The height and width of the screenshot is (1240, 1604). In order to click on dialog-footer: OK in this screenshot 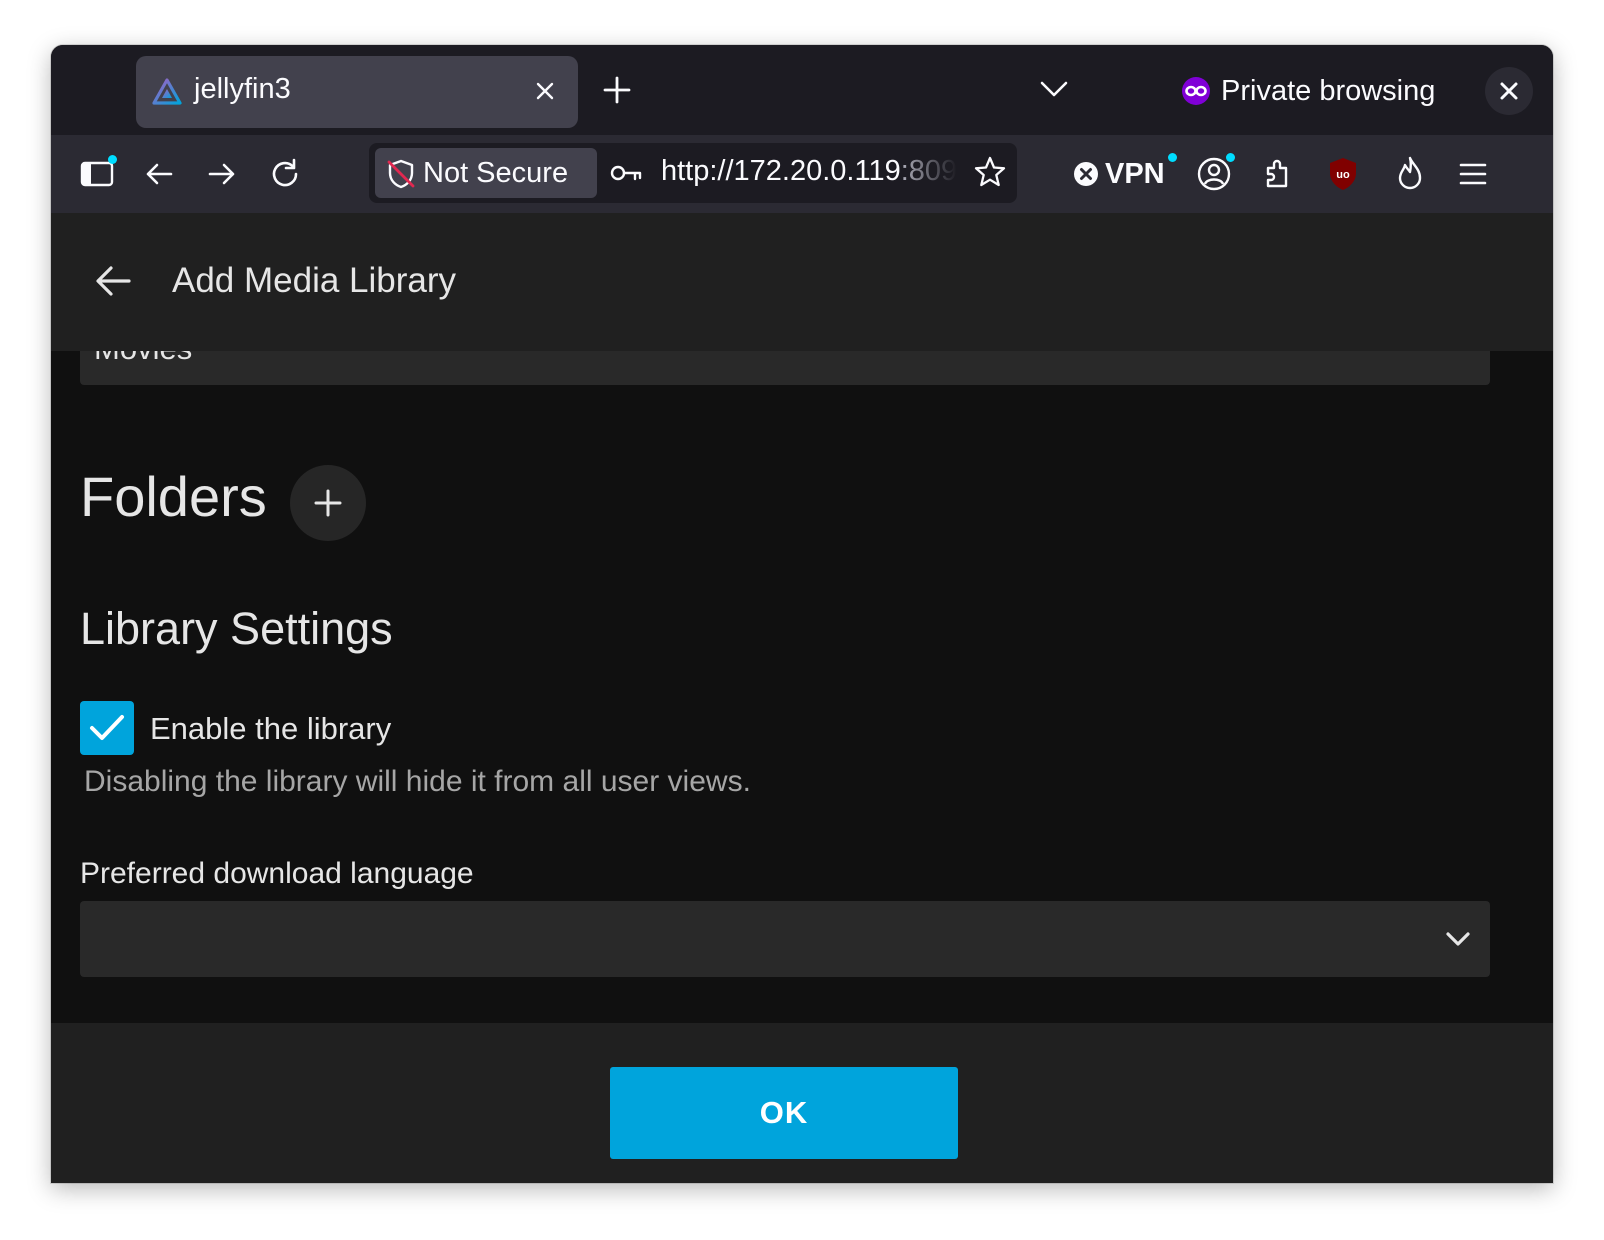, I will do `click(802, 1103)`.